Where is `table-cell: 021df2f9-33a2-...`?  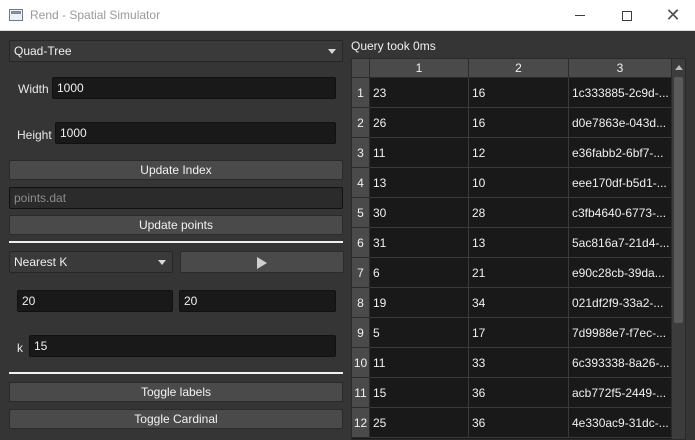
table-cell: 021df2f9-33a2-... is located at coordinates (620, 303).